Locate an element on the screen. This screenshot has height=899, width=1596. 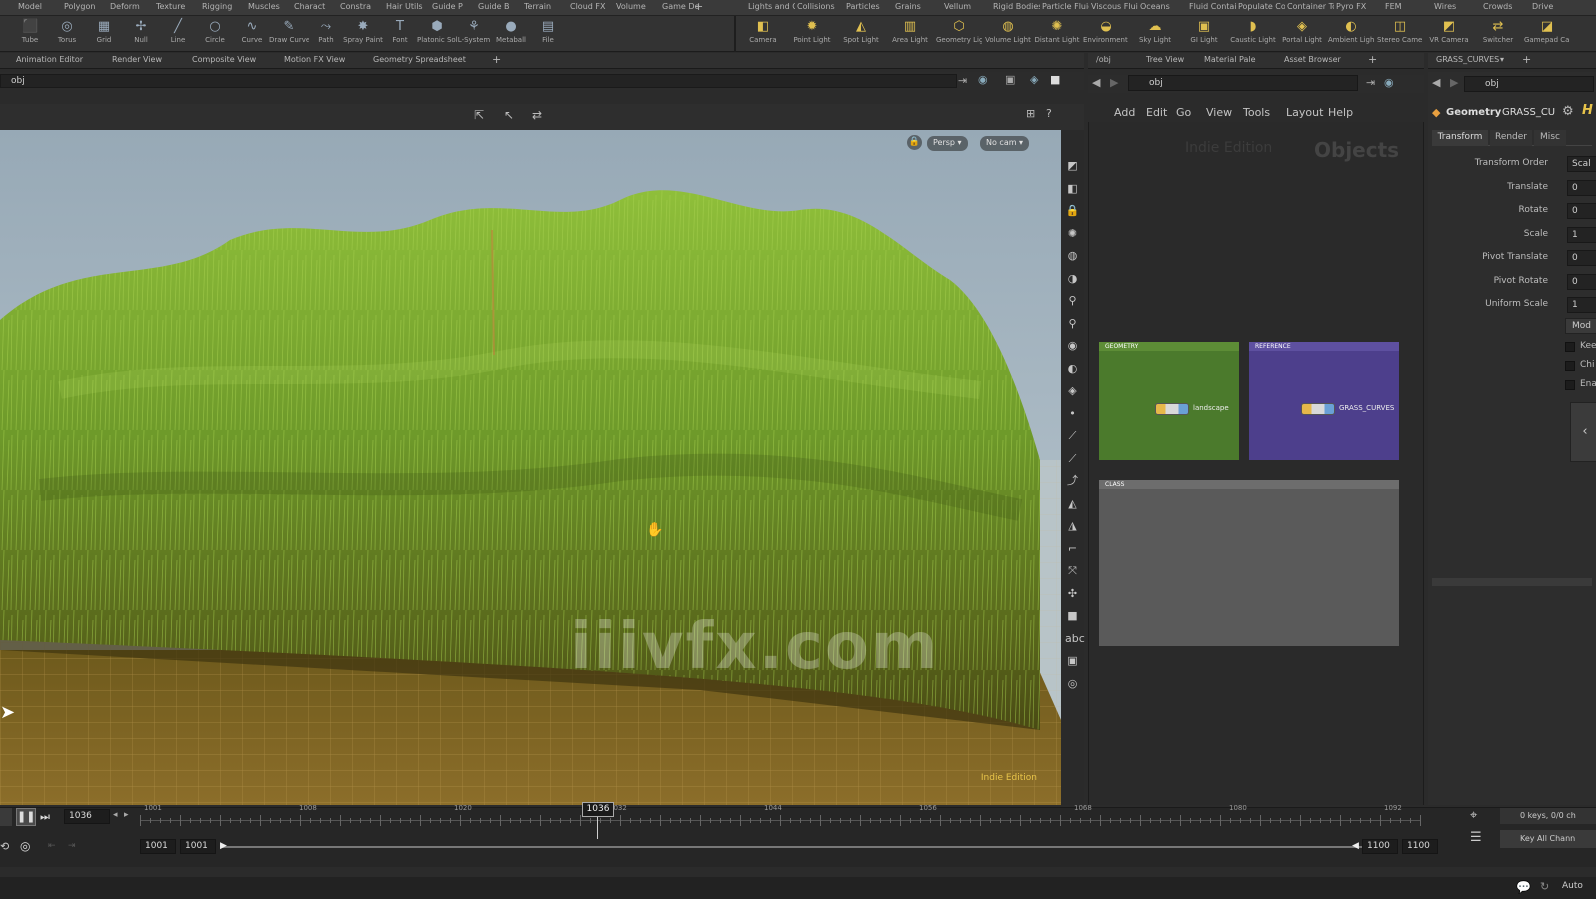
select-icon: ⇱ is located at coordinates (479, 115).